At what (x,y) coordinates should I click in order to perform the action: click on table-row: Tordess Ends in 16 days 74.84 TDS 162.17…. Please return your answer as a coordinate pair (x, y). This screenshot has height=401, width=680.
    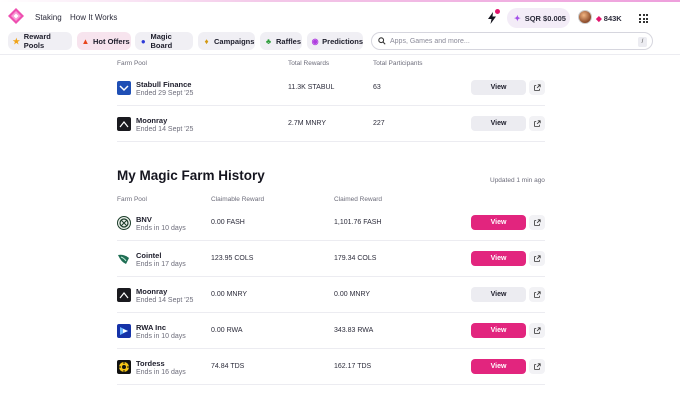
    Looking at the image, I should click on (331, 367).